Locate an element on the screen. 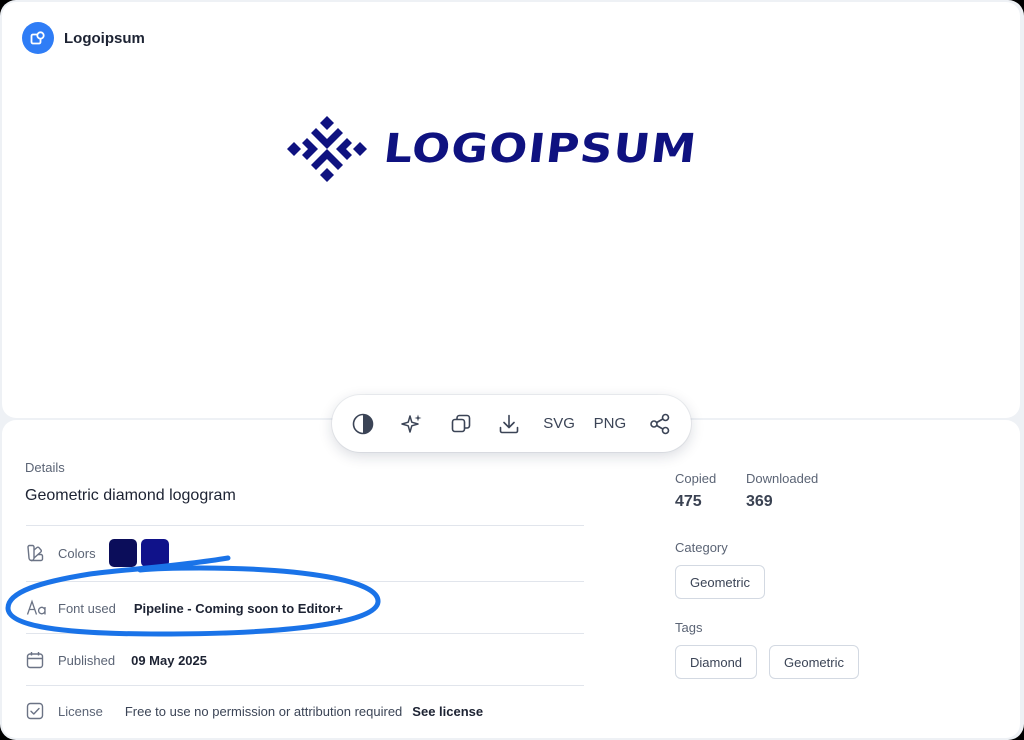 Image resolution: width=1024 pixels, height=740 pixels. diamond-logogram-icon is located at coordinates (327, 149).